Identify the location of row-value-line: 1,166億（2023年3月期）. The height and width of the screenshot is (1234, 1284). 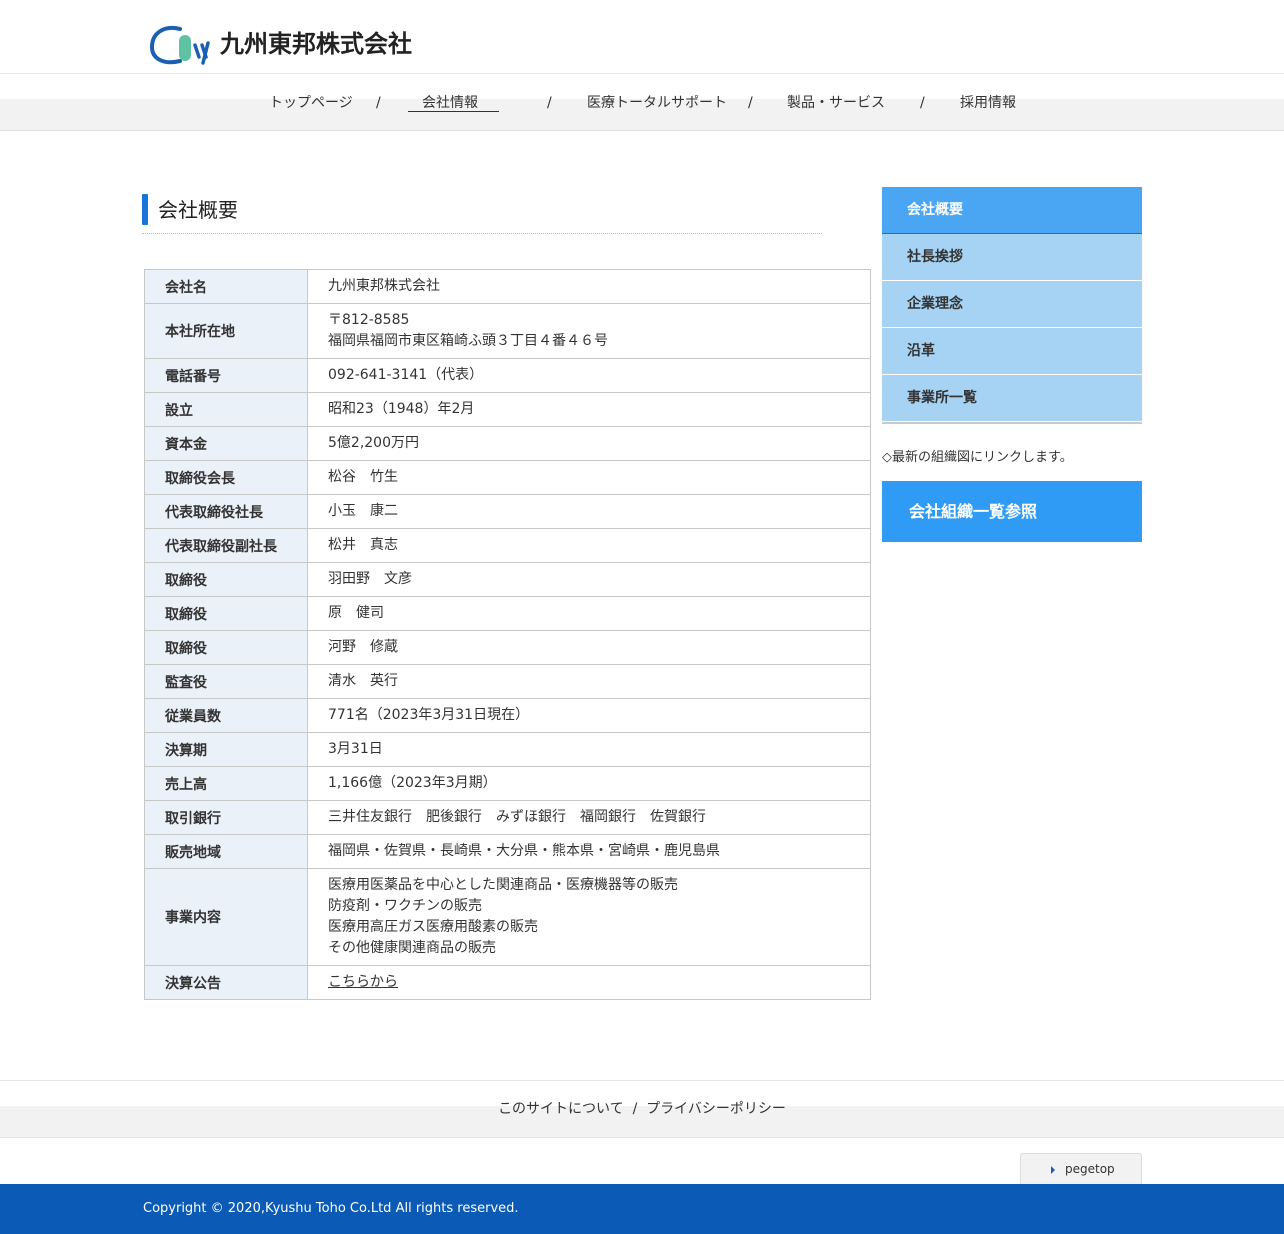
(412, 783).